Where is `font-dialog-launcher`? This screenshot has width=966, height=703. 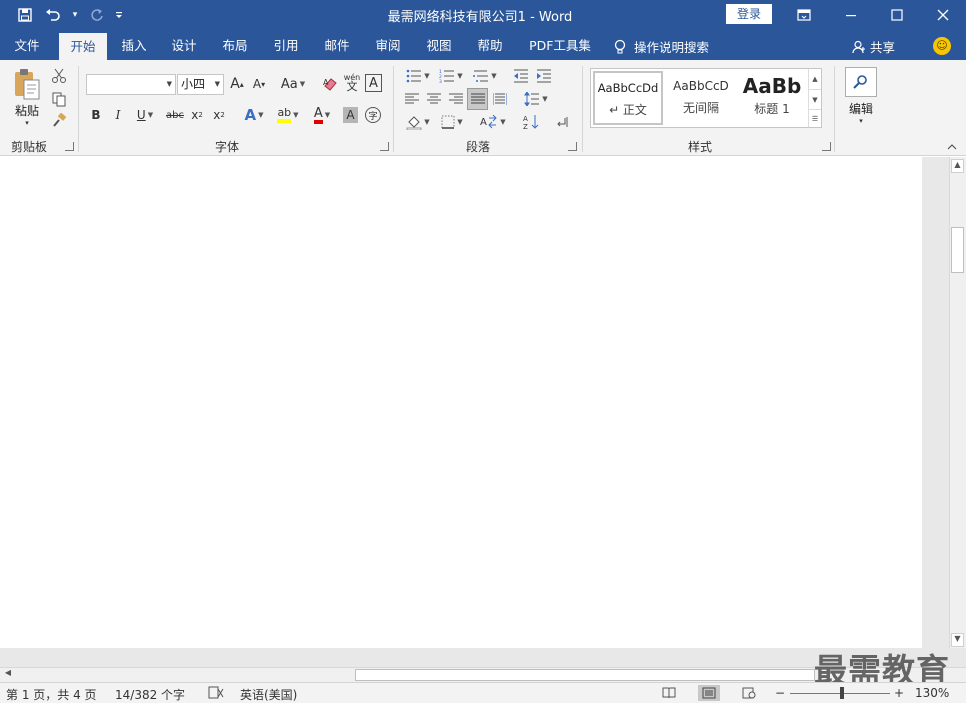 font-dialog-launcher is located at coordinates (384, 146).